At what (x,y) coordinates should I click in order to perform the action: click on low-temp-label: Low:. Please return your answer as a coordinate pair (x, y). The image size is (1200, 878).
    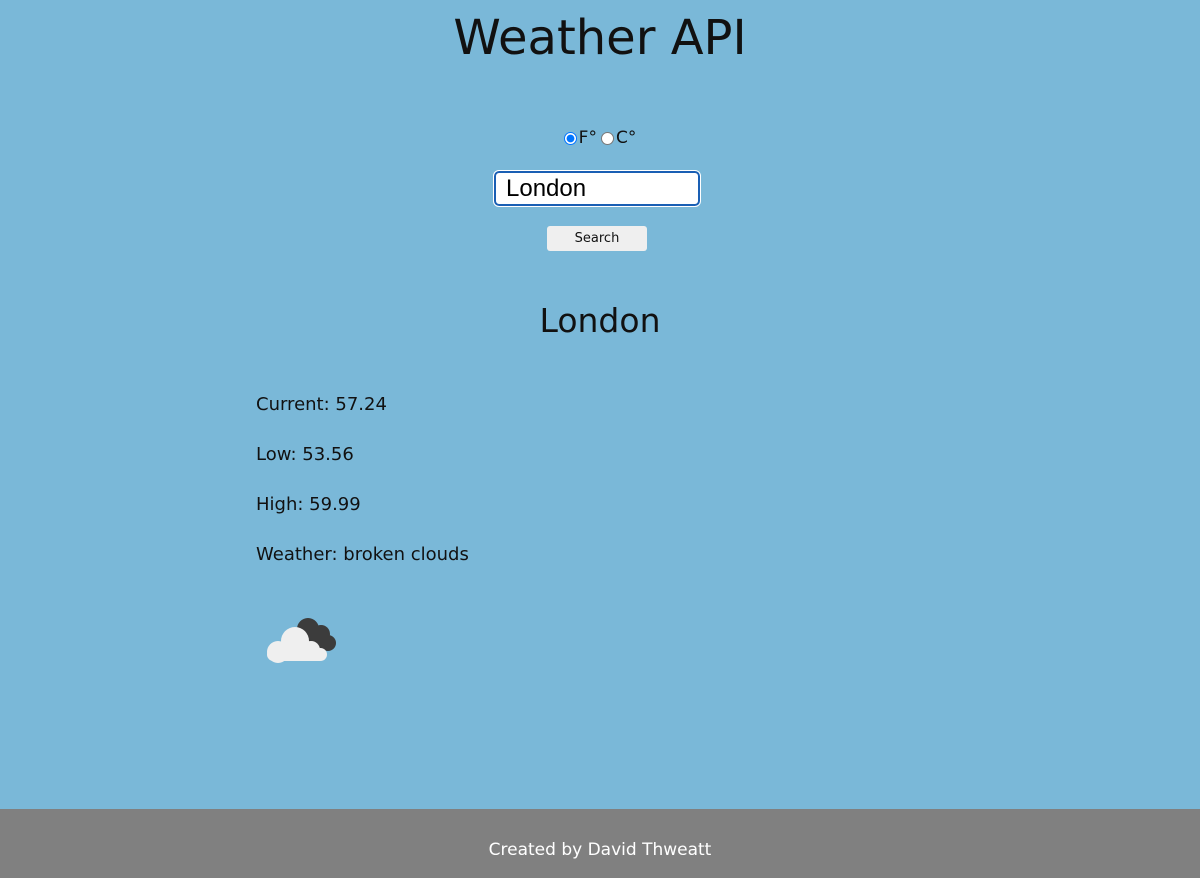
    Looking at the image, I should click on (276, 454).